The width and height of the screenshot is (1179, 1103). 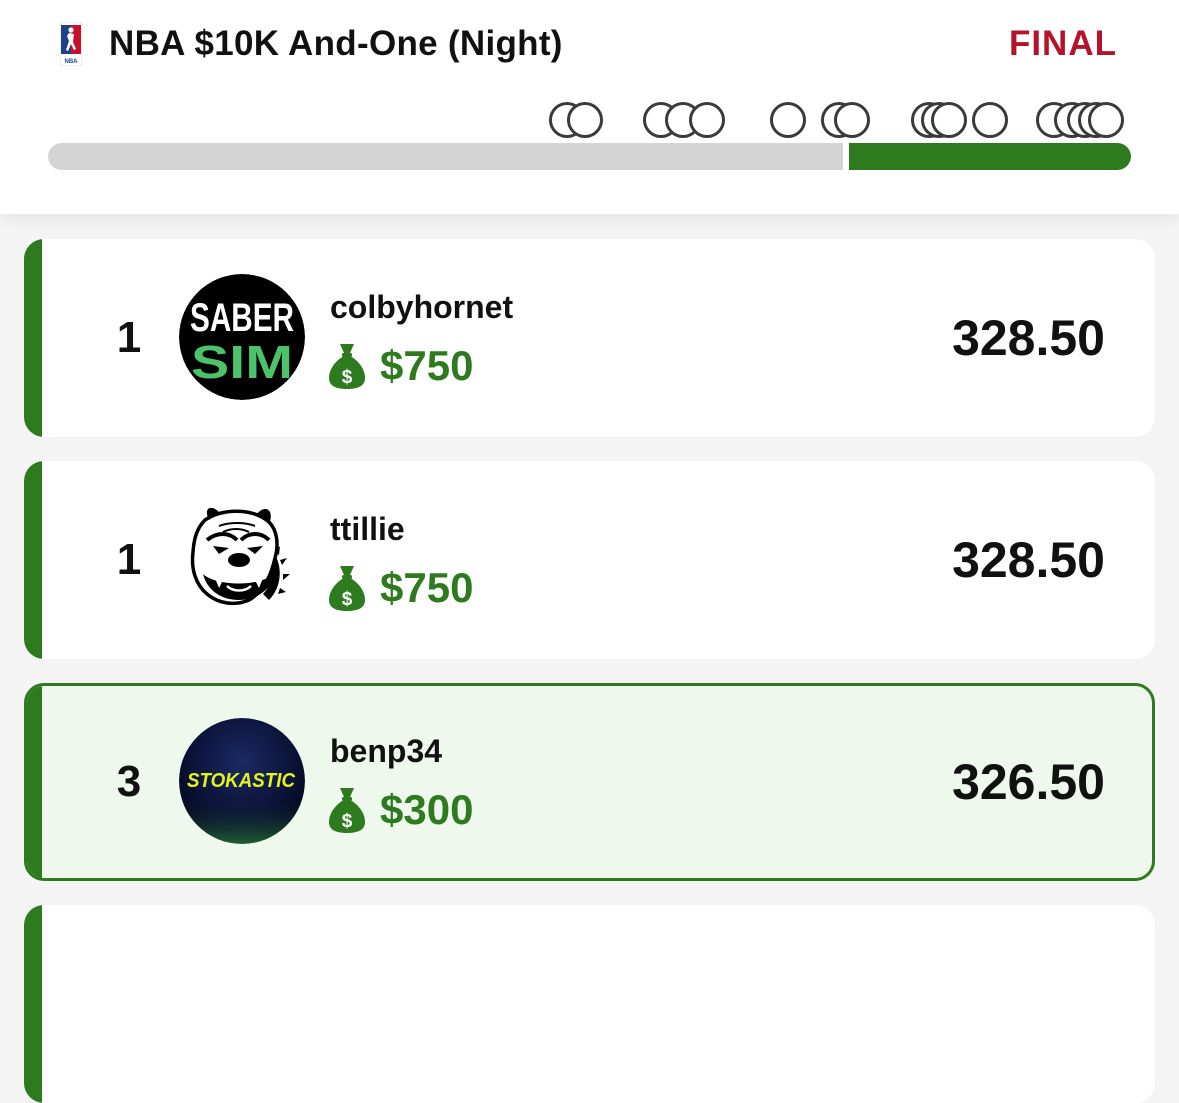 I want to click on sabersim-logo-avatar: SABER SIM, so click(x=242, y=337).